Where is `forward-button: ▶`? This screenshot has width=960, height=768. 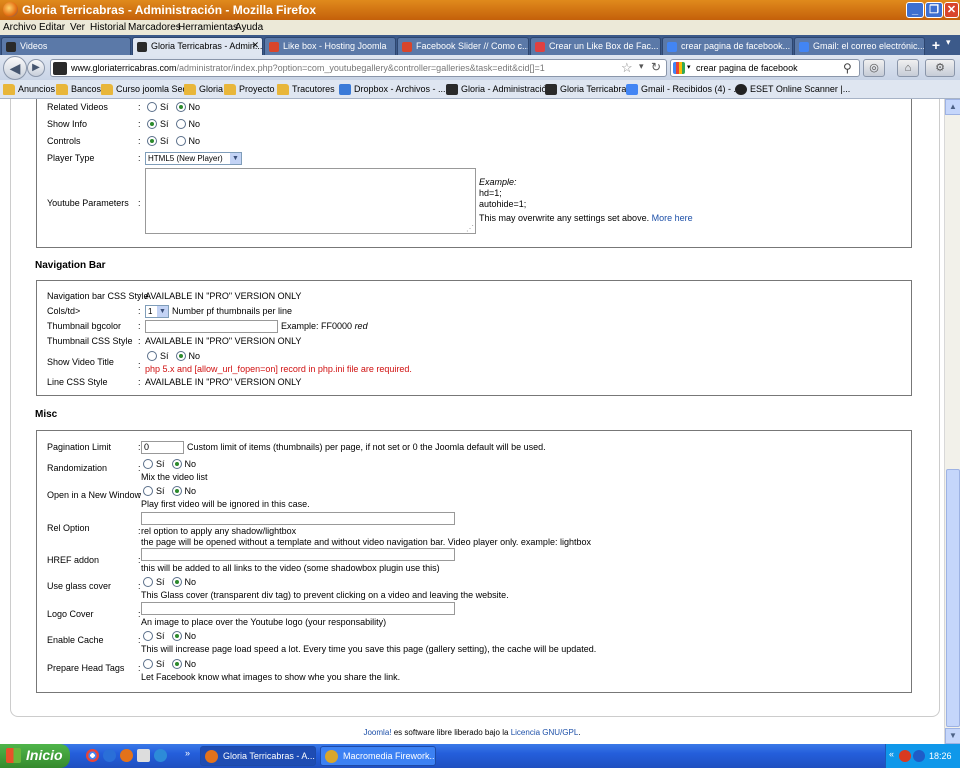
forward-button: ▶ is located at coordinates (36, 68).